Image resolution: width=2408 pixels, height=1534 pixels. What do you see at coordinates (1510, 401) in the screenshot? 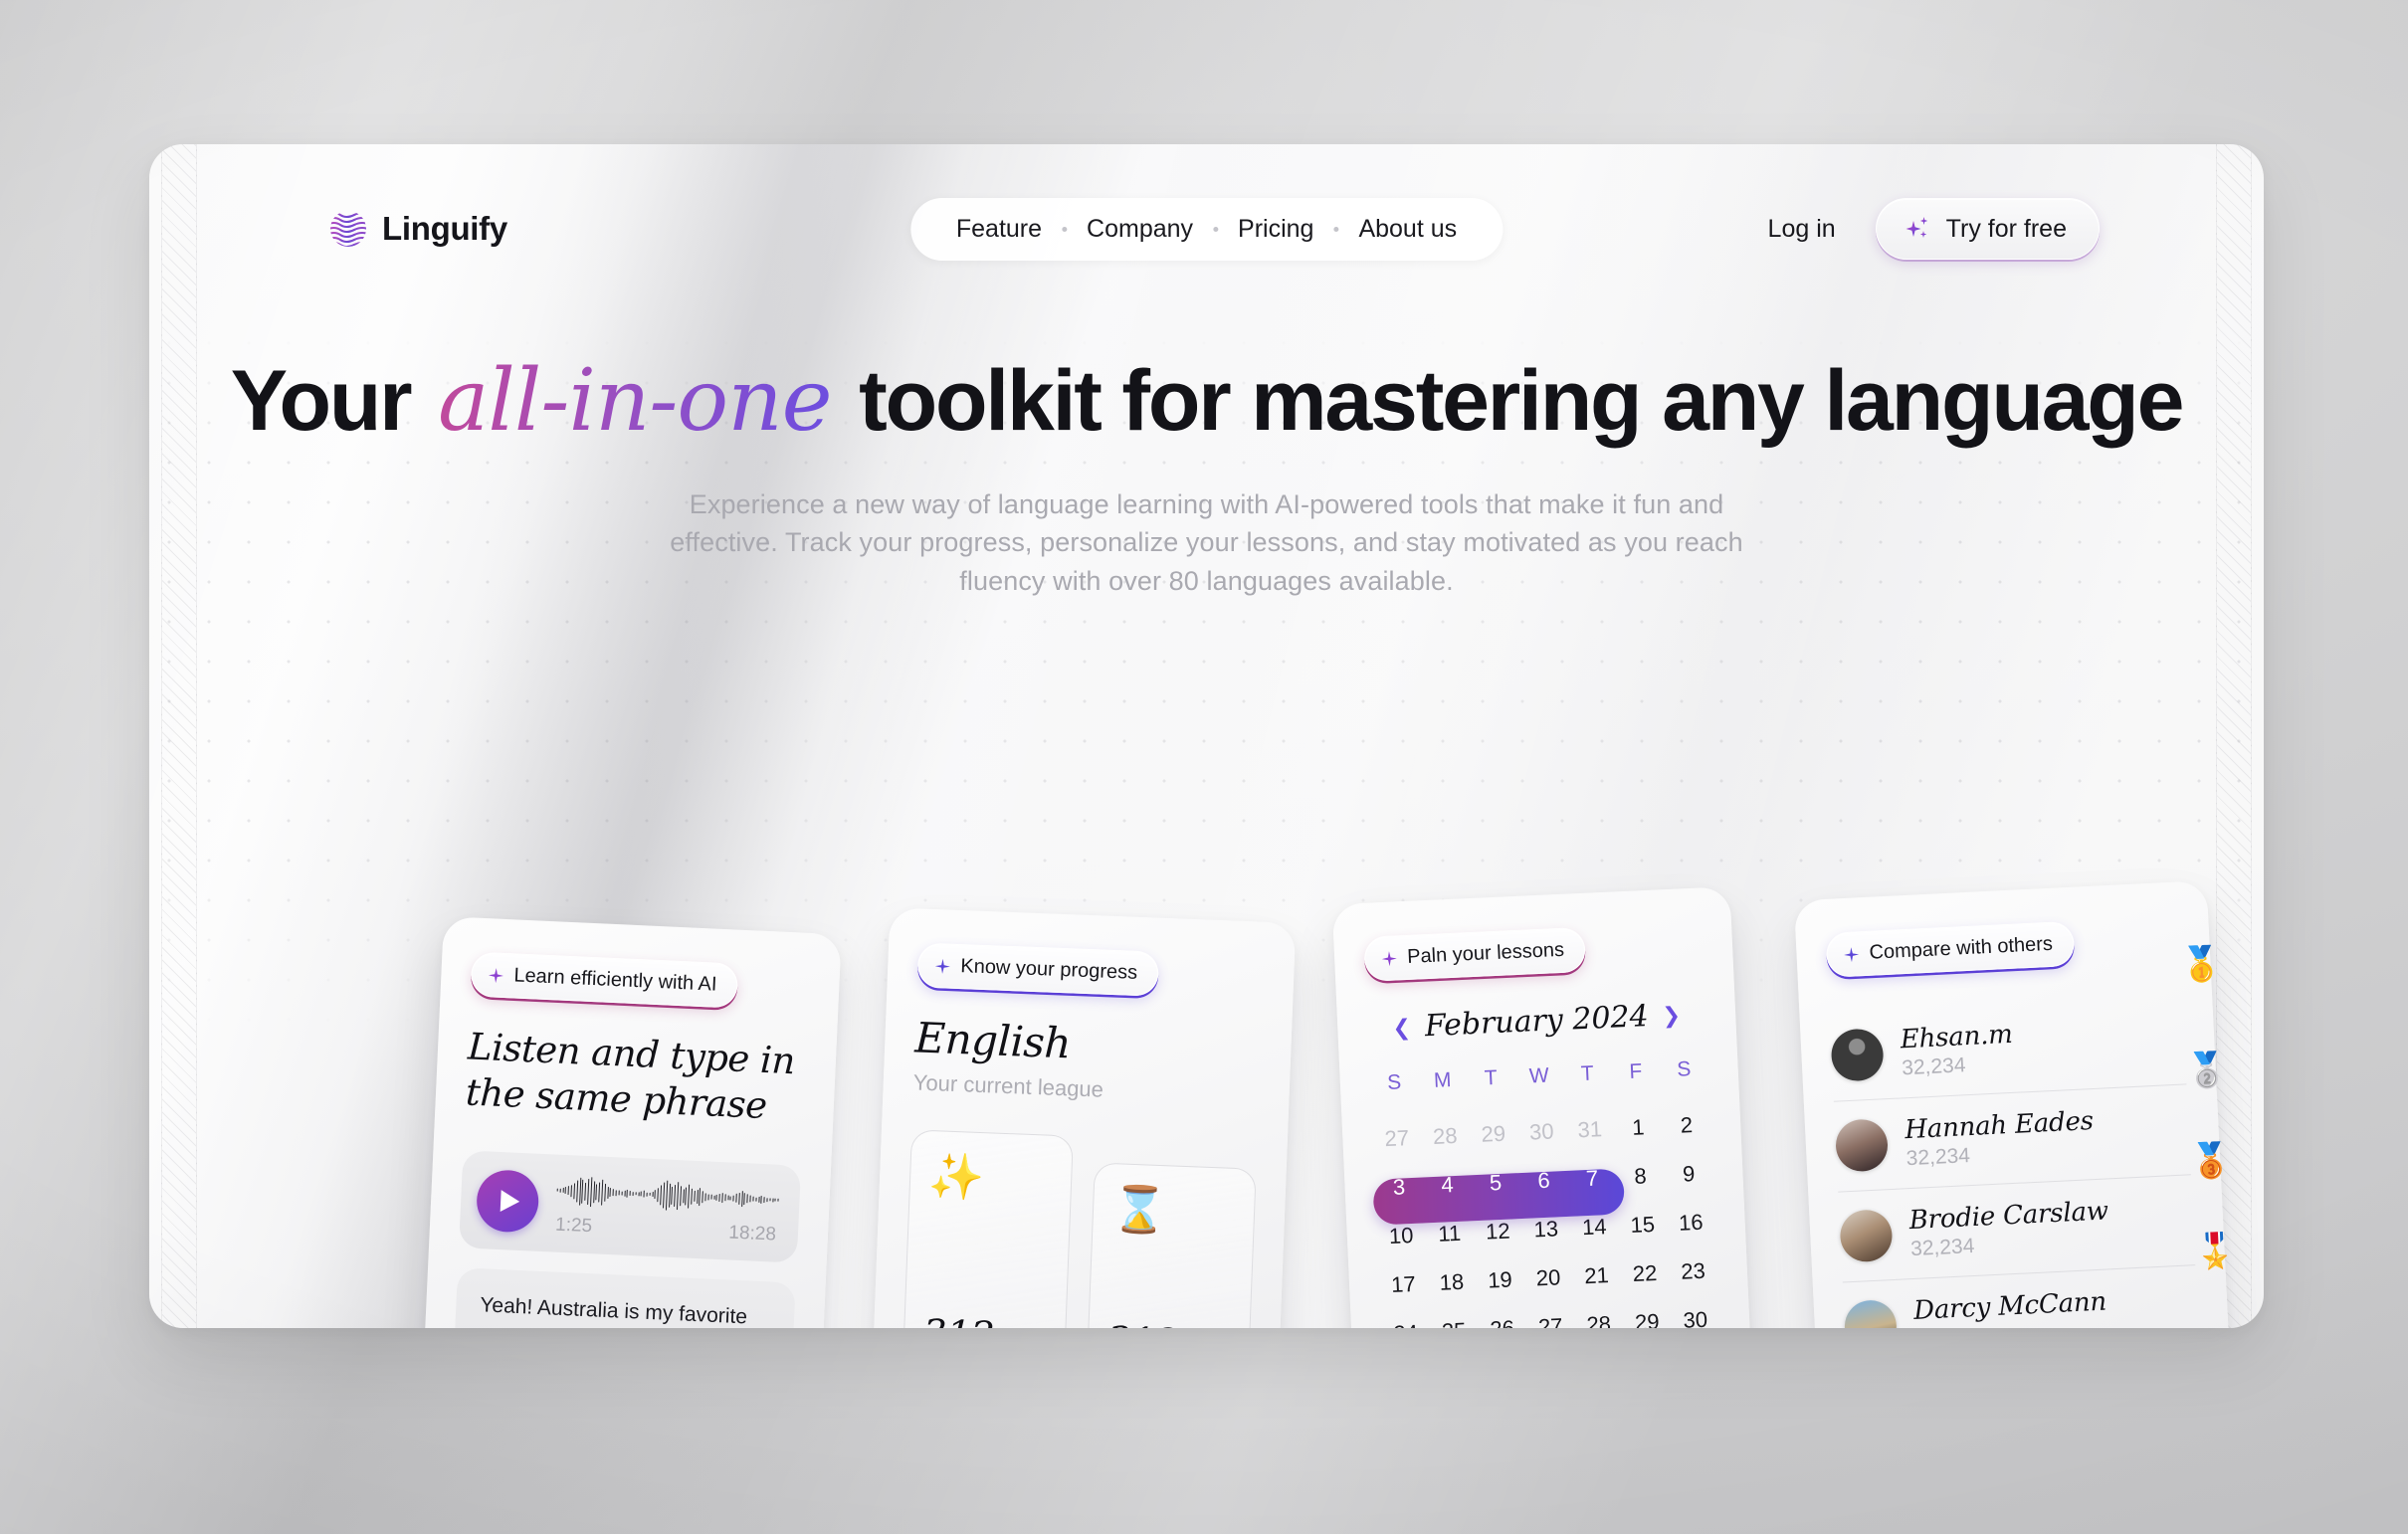
I see `headline-part2: toolkit for mastering any language` at bounding box center [1510, 401].